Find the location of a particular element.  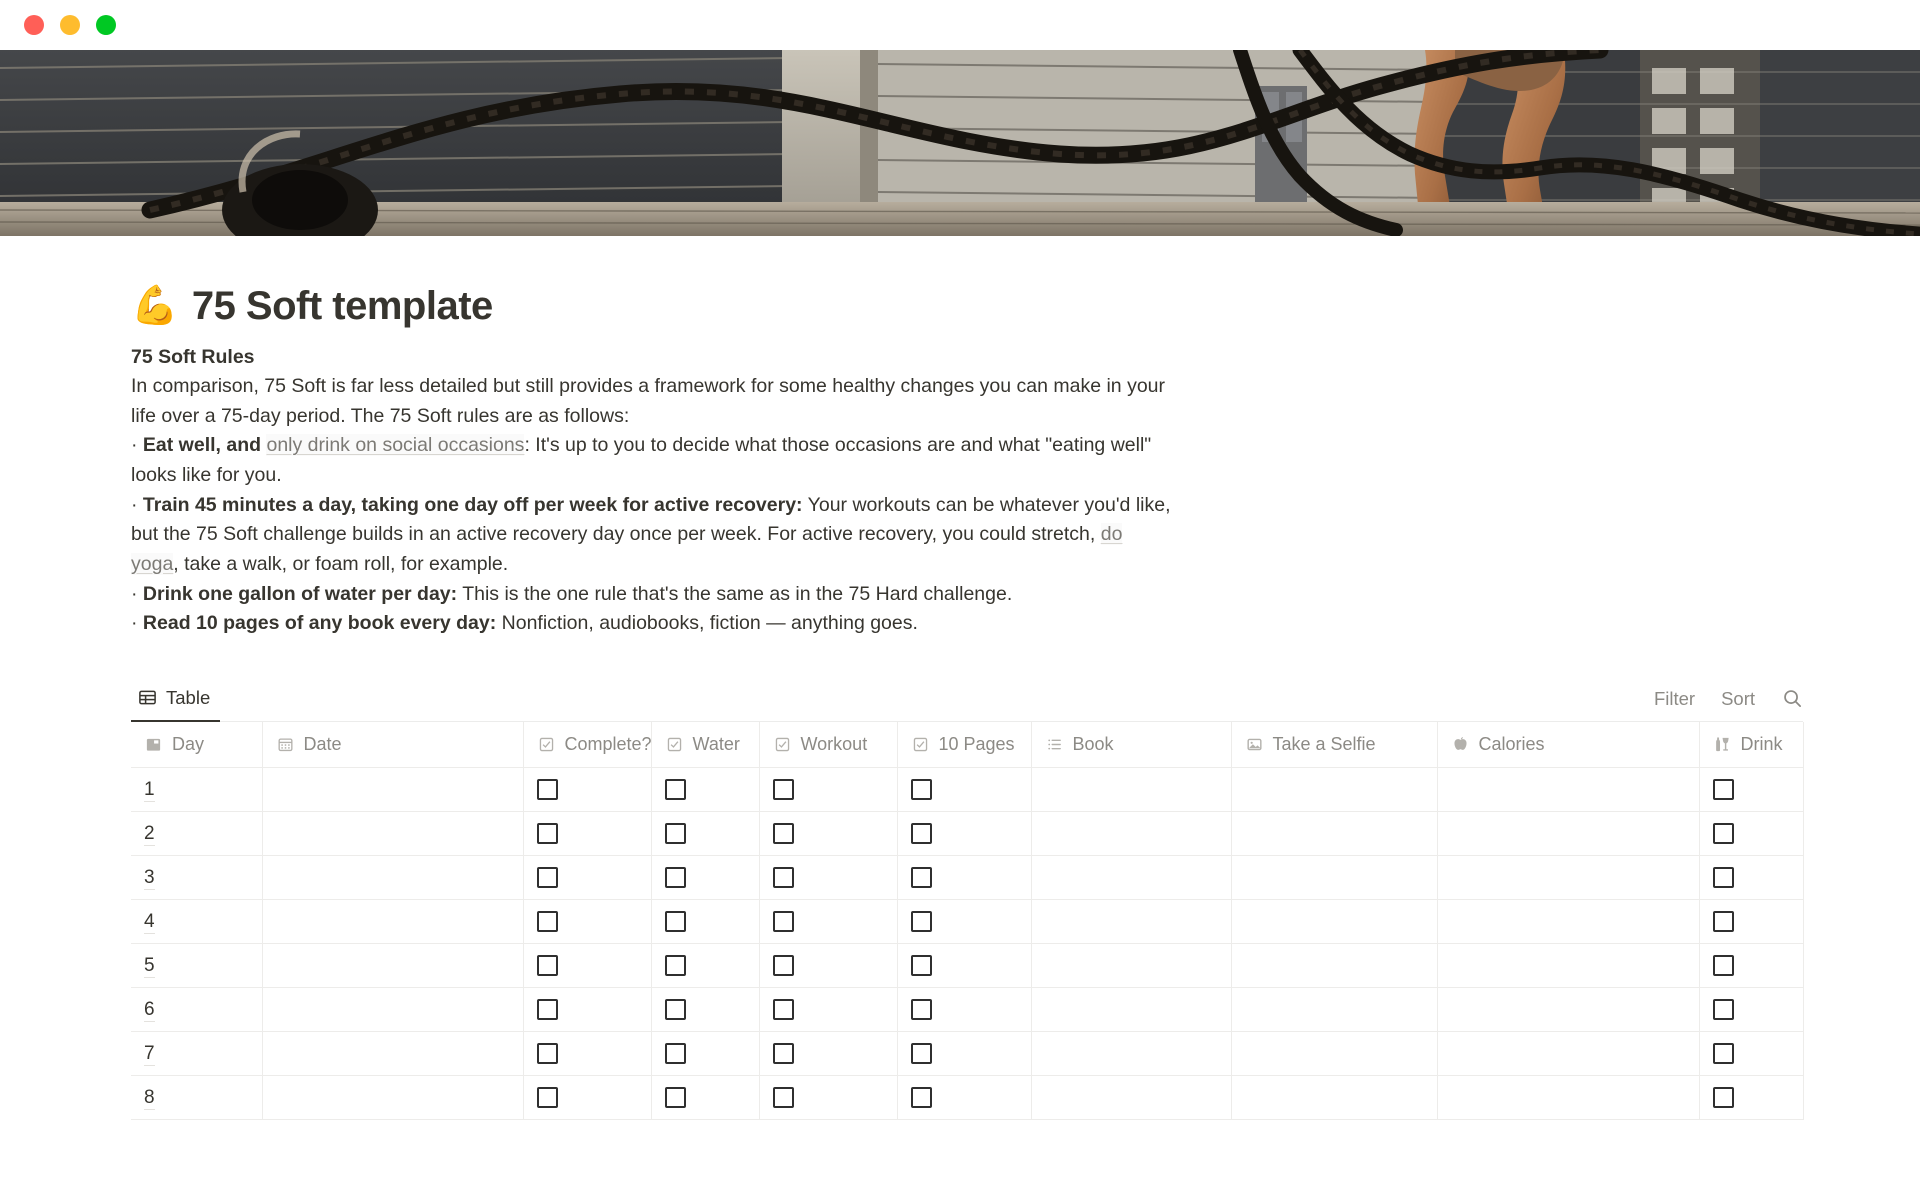

table-row: 8 is located at coordinates (967, 1098).